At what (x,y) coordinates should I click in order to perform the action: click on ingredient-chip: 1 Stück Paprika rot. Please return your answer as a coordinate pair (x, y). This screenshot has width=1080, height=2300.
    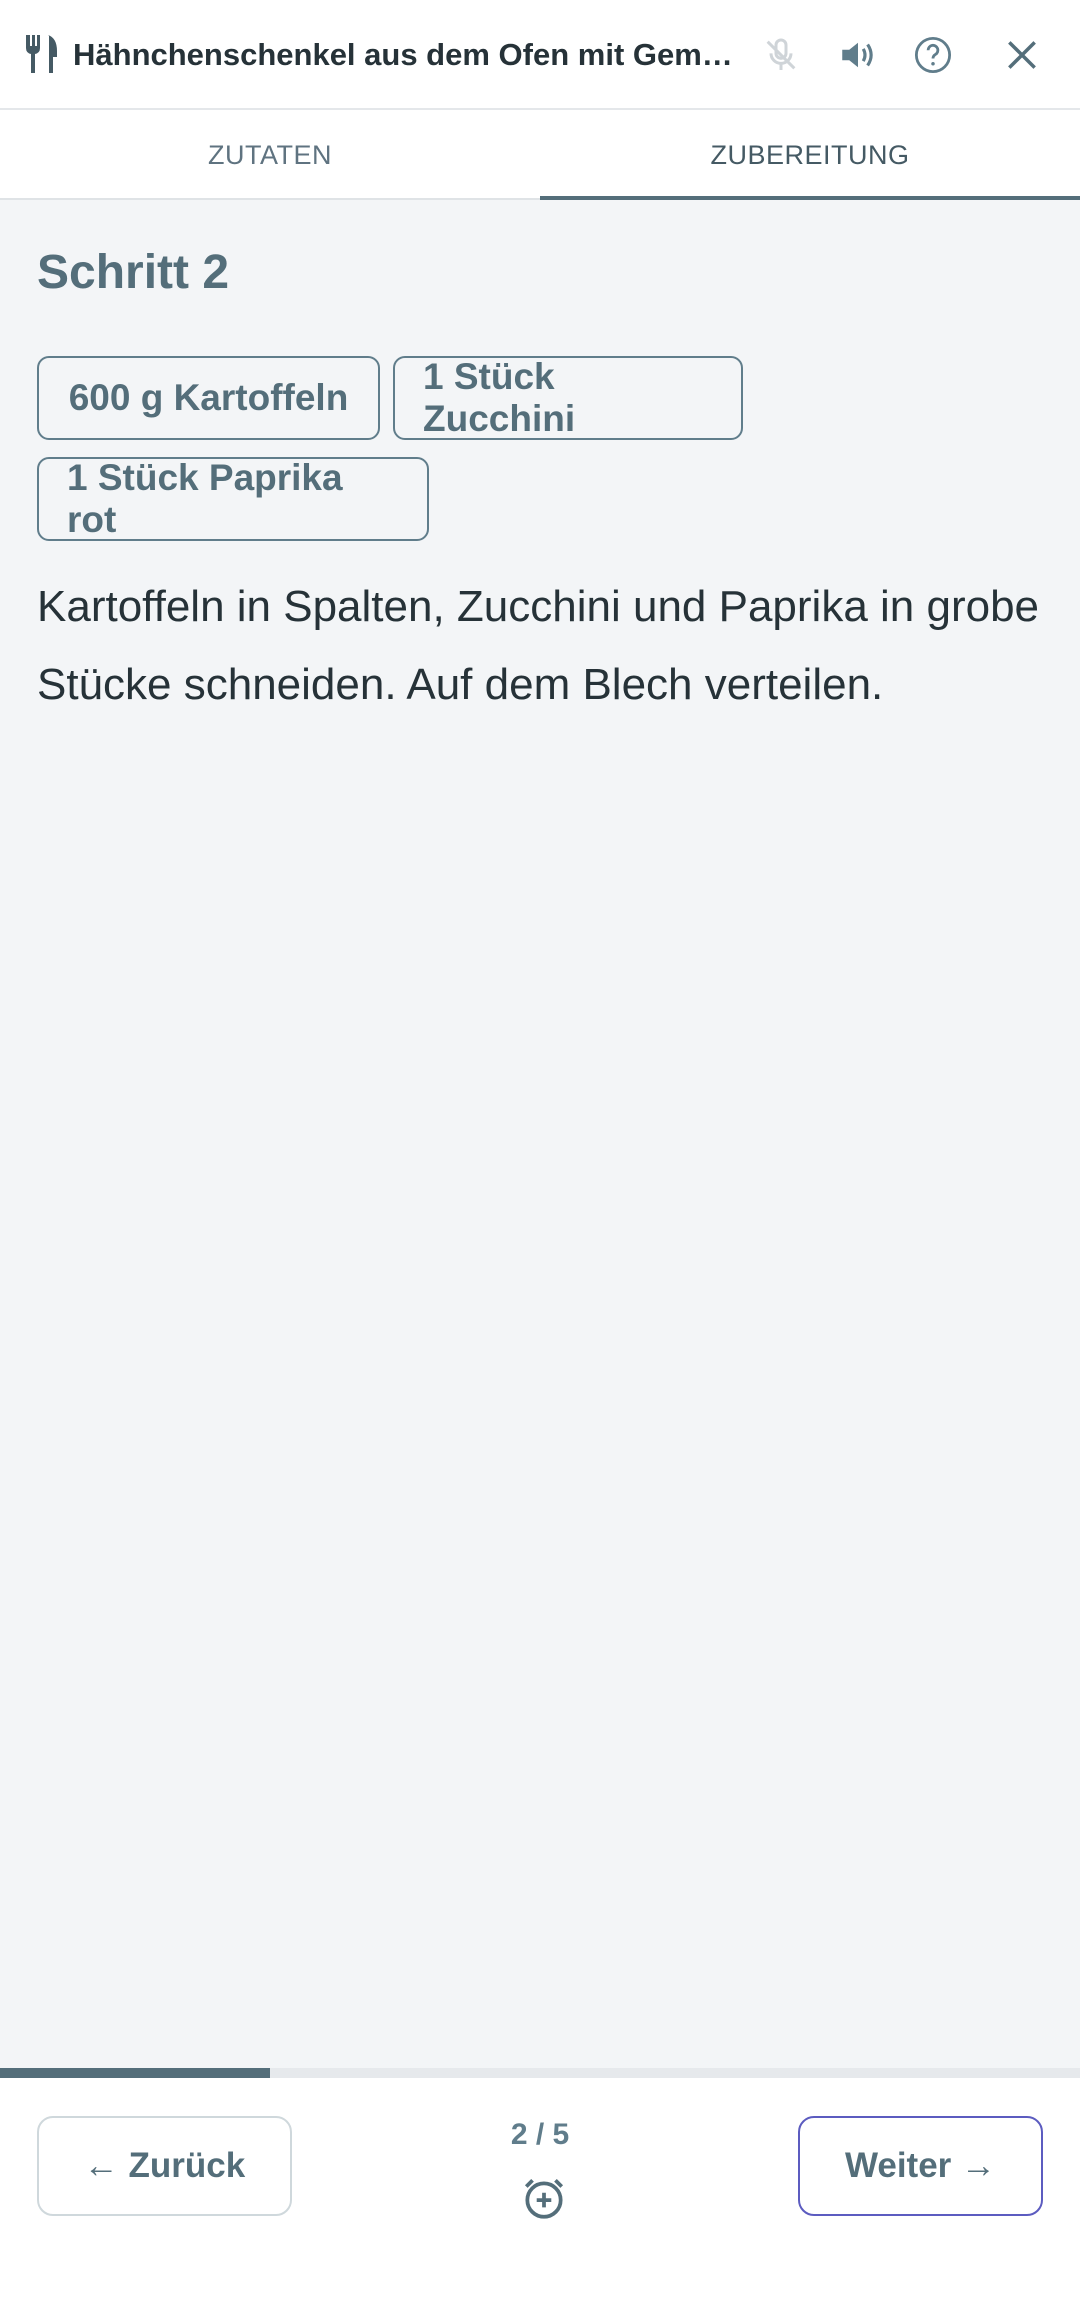
    Looking at the image, I should click on (233, 499).